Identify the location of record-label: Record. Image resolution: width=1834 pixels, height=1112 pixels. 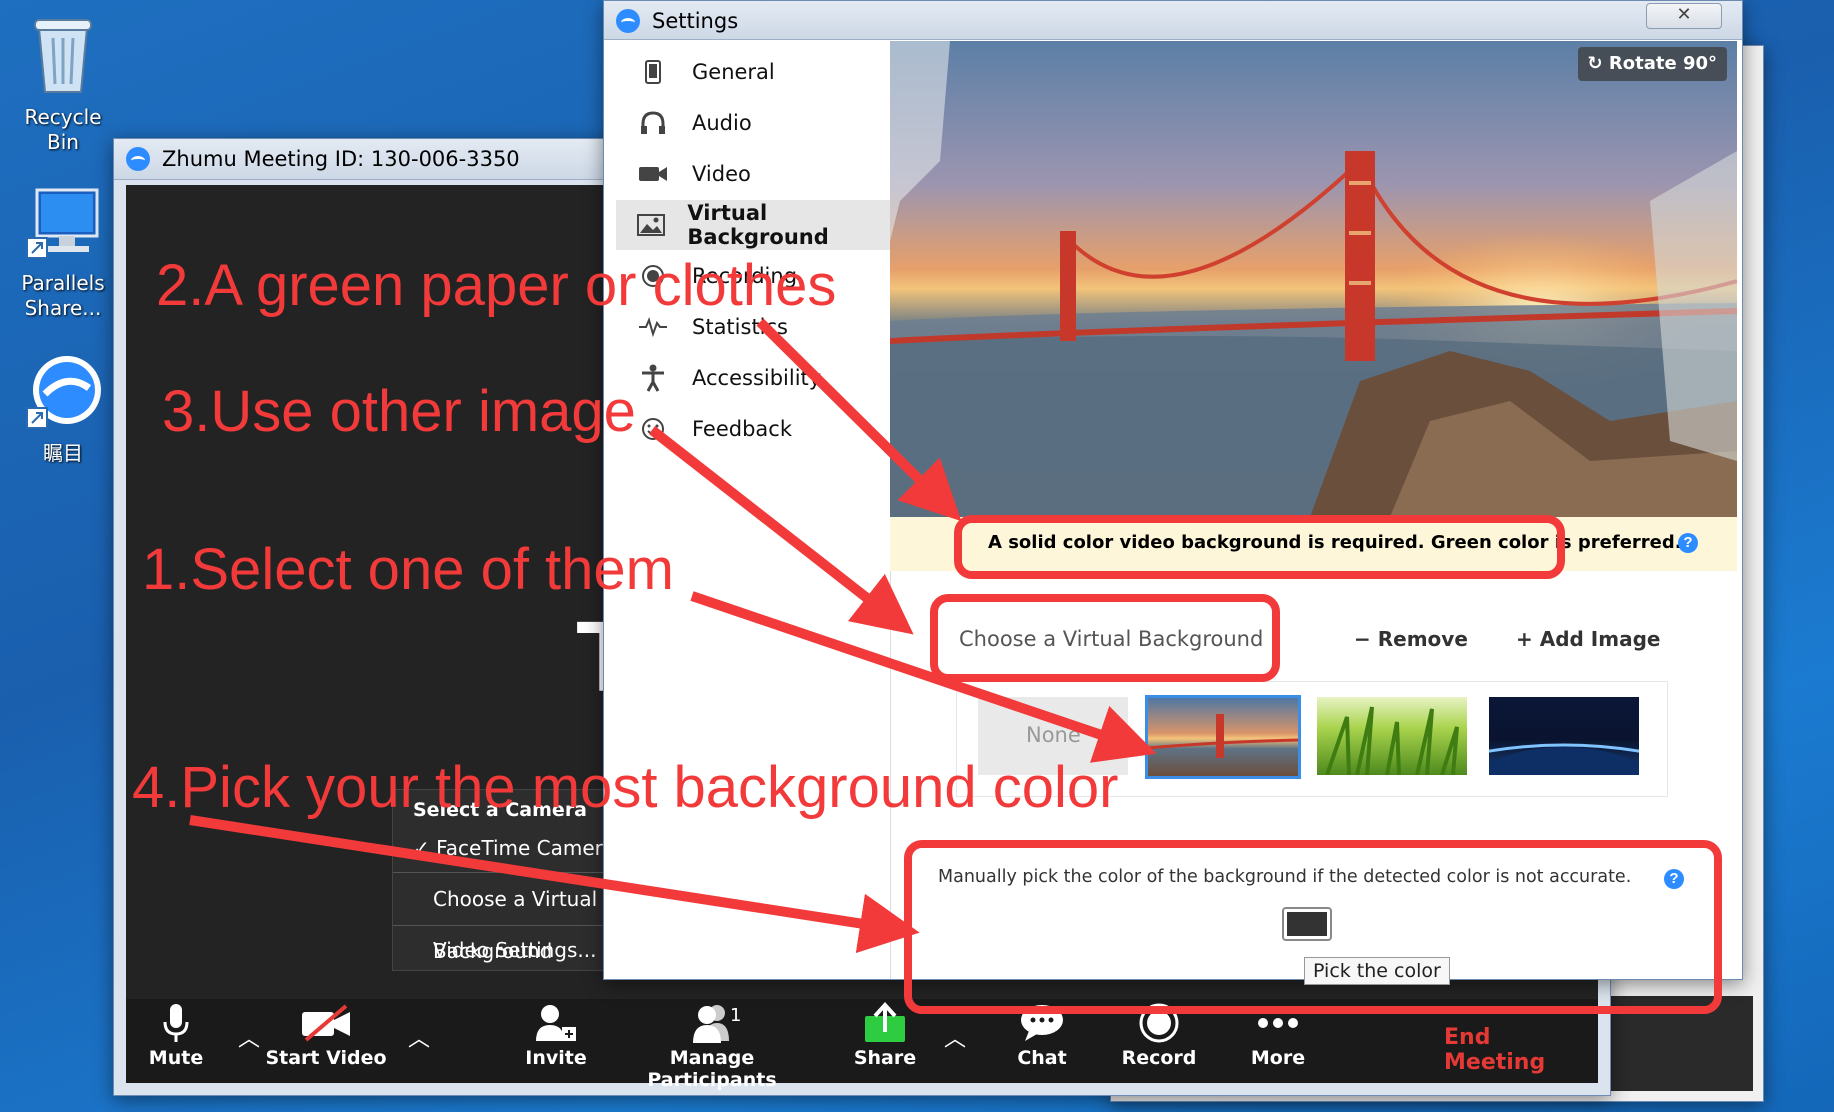
(1159, 1058).